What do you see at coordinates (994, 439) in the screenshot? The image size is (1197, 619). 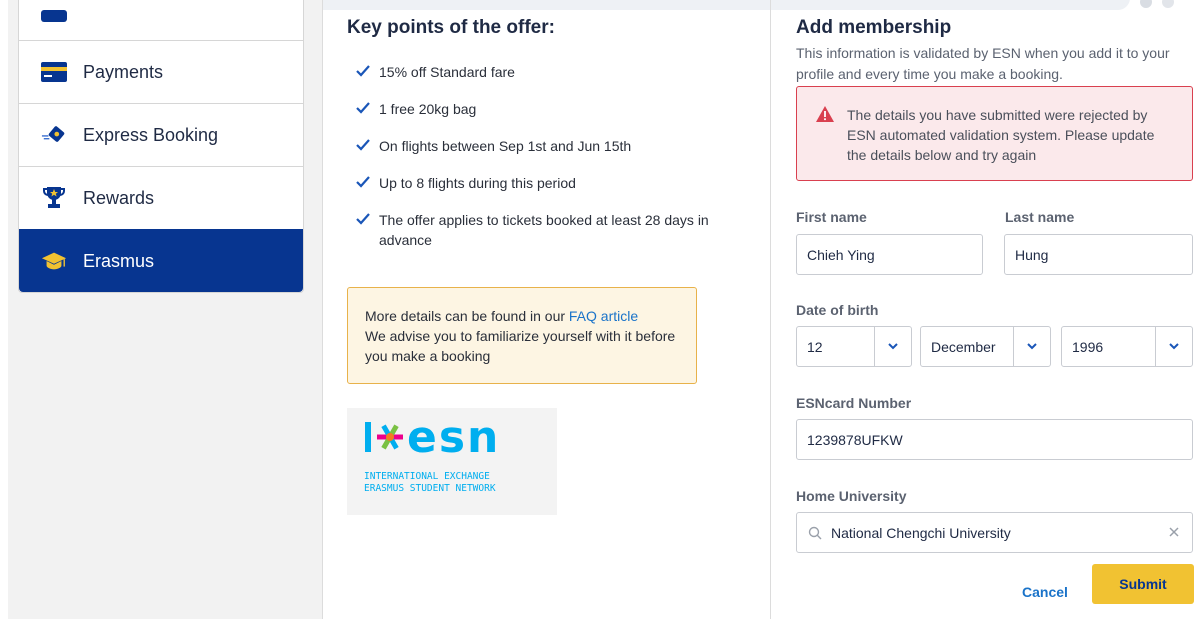 I see `esncard-number-field: 1239878UFKW` at bounding box center [994, 439].